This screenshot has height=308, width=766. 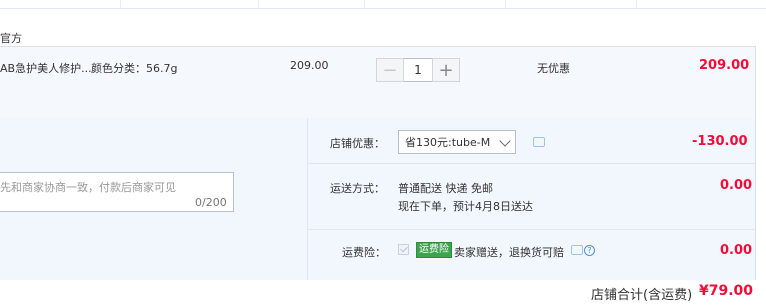 What do you see at coordinates (403, 249) in the screenshot?
I see `insurance-checkbox` at bounding box center [403, 249].